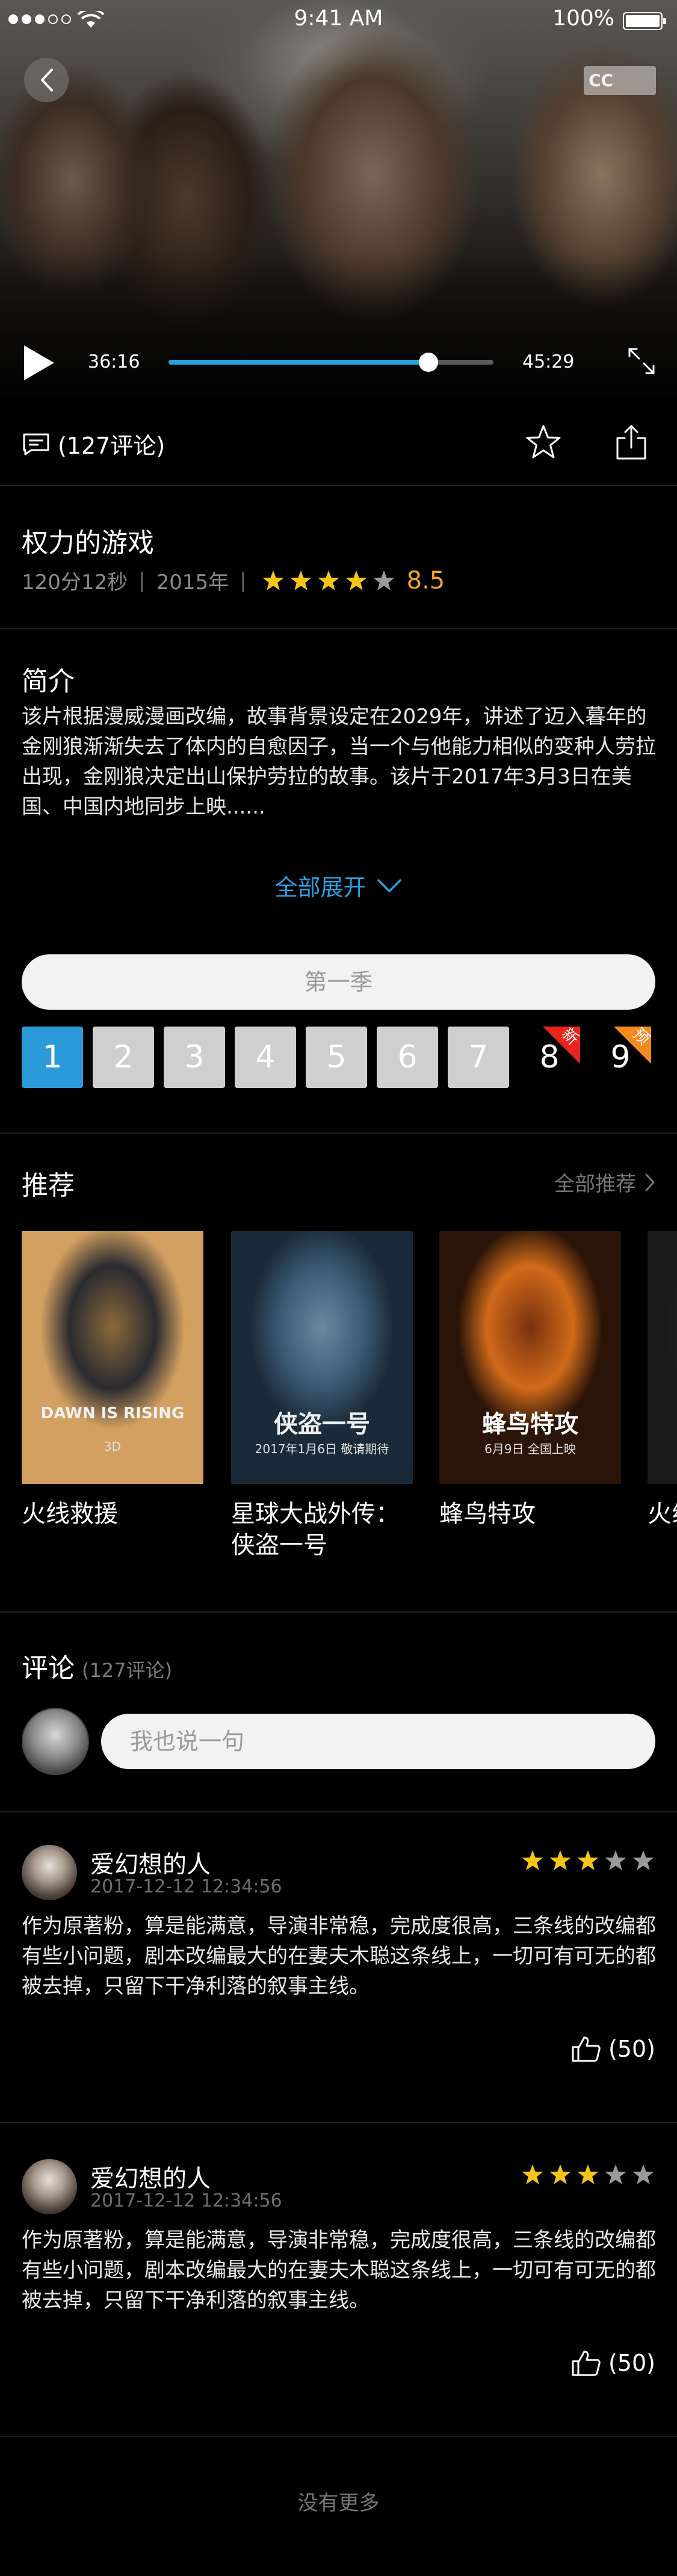 The height and width of the screenshot is (2576, 677). Describe the element at coordinates (112, 446) in the screenshot. I see `comments-count: (127评论)` at that location.